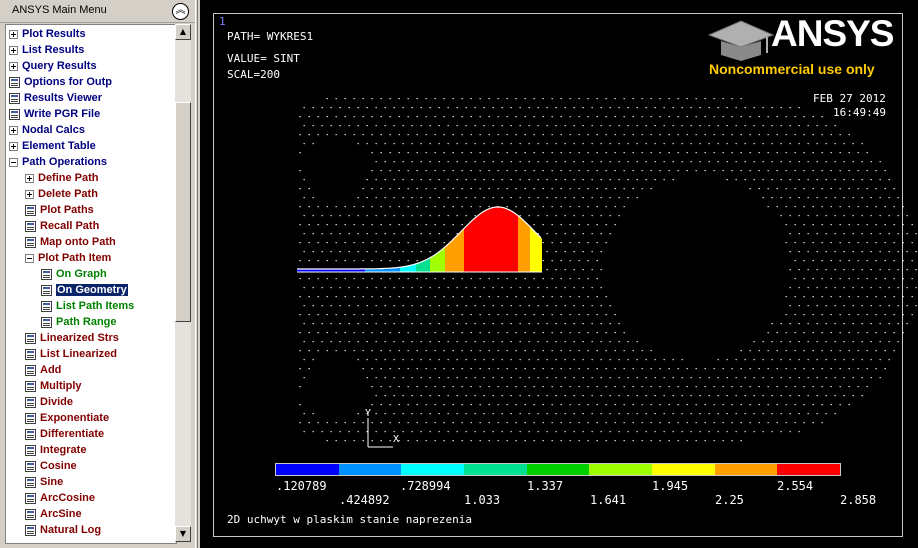  What do you see at coordinates (53, 50) in the screenshot?
I see `menu-item-label: List Results` at bounding box center [53, 50].